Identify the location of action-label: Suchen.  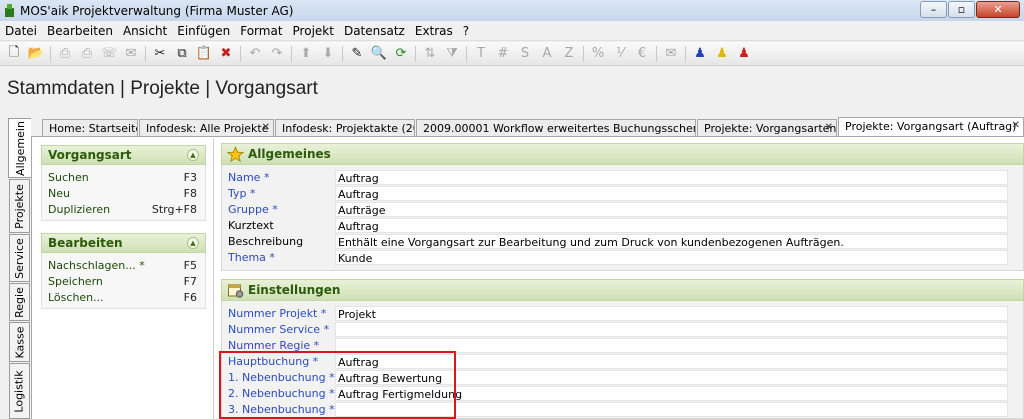
(68, 177).